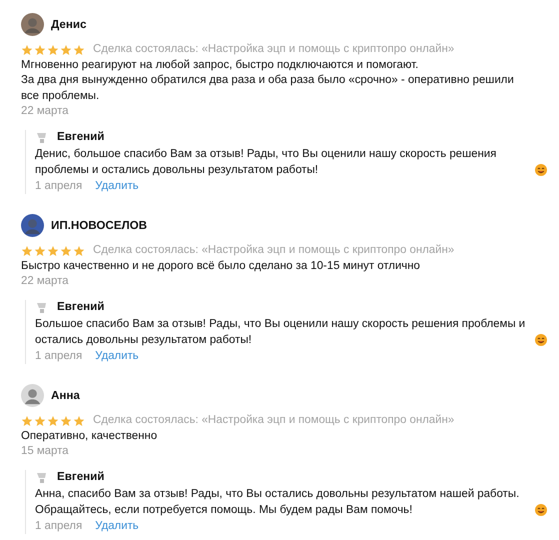  What do you see at coordinates (45, 451) in the screenshot?
I see `review-date: 15 марта` at bounding box center [45, 451].